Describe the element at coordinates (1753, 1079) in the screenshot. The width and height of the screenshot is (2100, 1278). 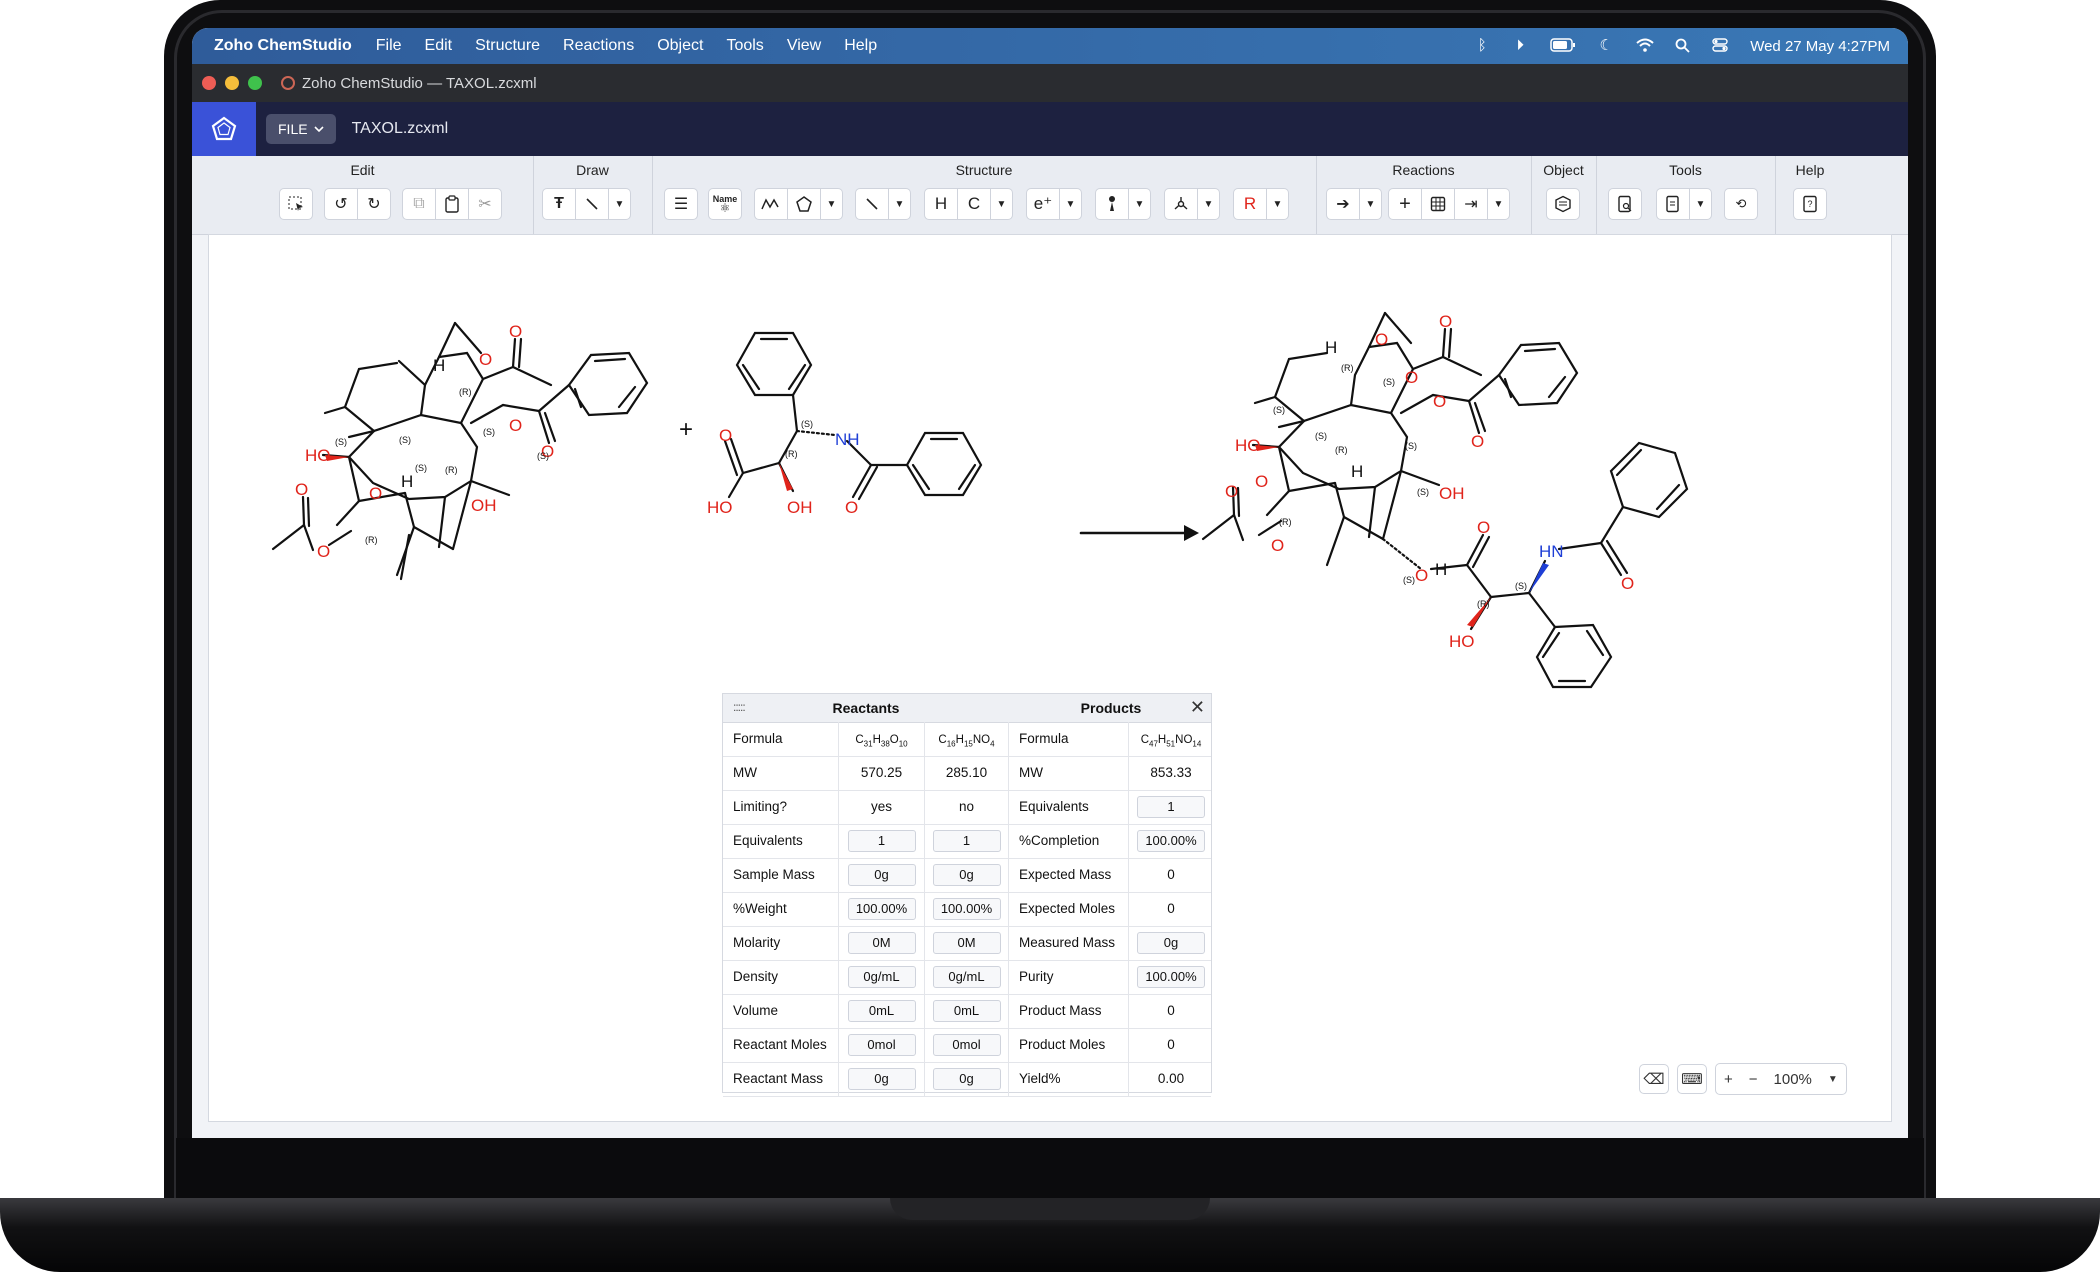
I see `zoom-out-icon: −` at that location.